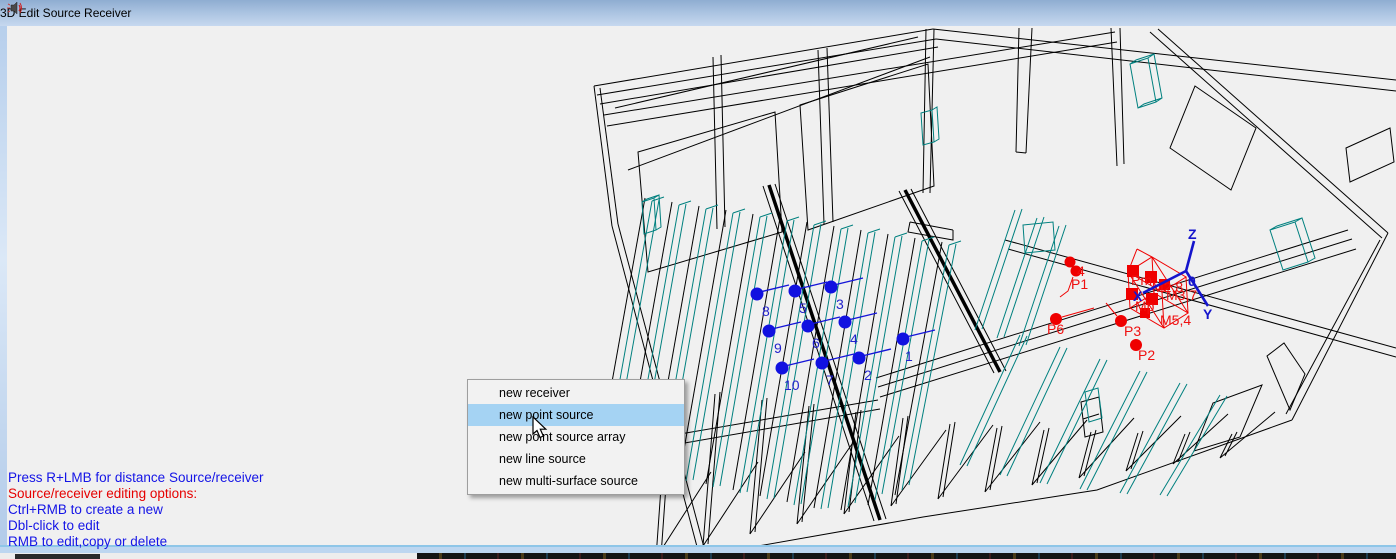 This screenshot has height=559, width=1396. Describe the element at coordinates (103, 493) in the screenshot. I see `instruction-line: Source/receiver editing options:` at that location.